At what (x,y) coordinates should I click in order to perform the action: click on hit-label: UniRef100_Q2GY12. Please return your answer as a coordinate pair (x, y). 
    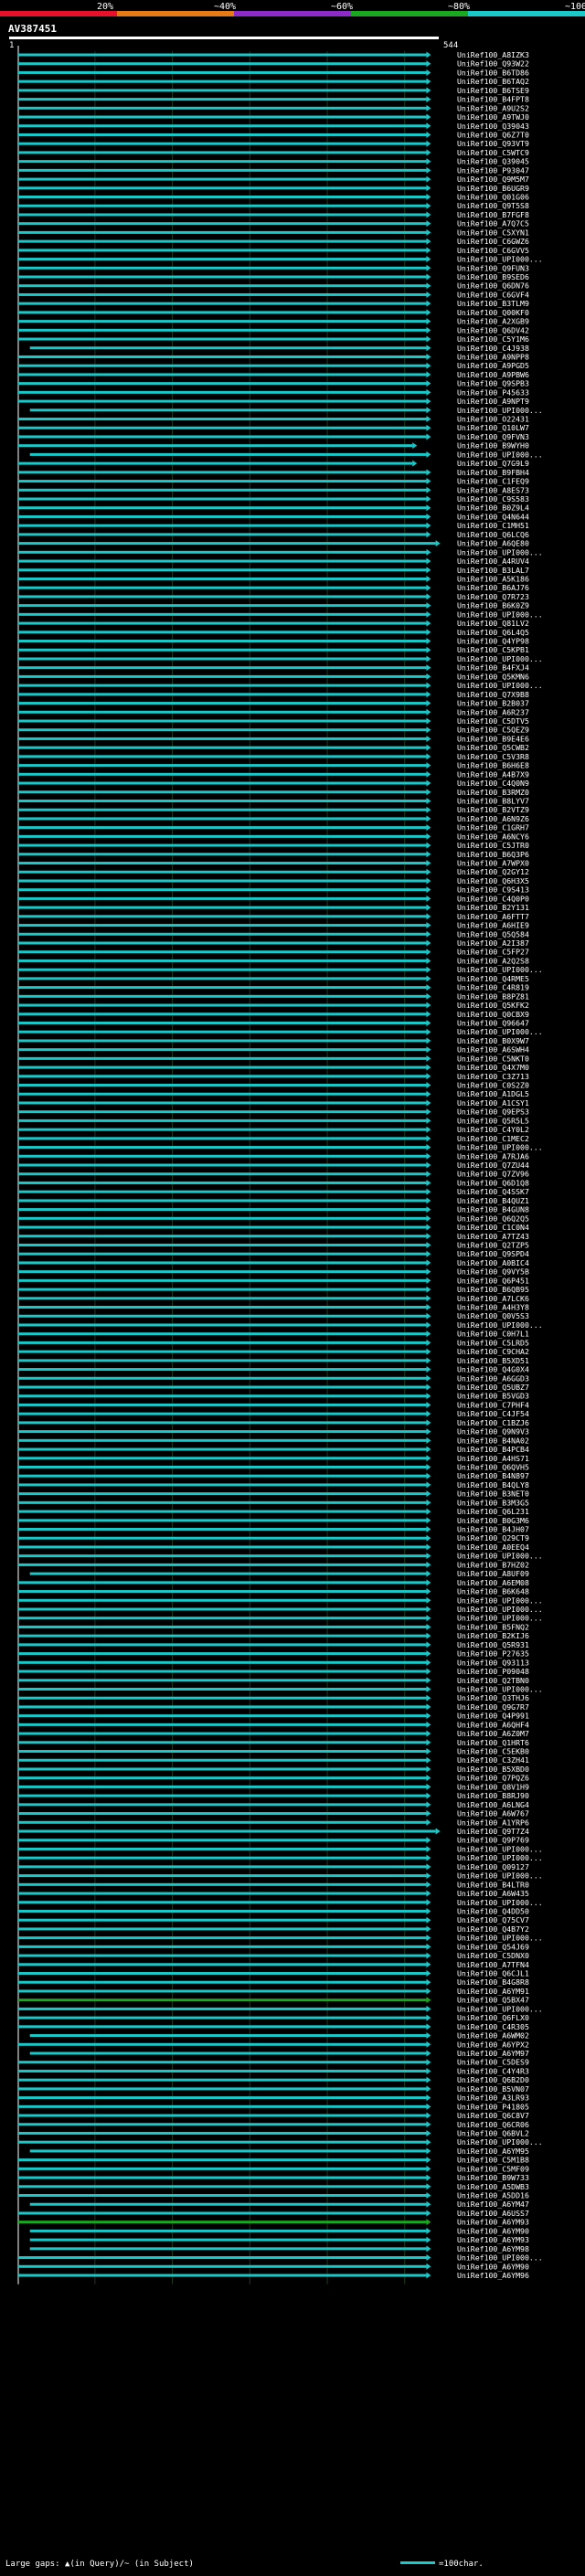
    Looking at the image, I should click on (493, 871).